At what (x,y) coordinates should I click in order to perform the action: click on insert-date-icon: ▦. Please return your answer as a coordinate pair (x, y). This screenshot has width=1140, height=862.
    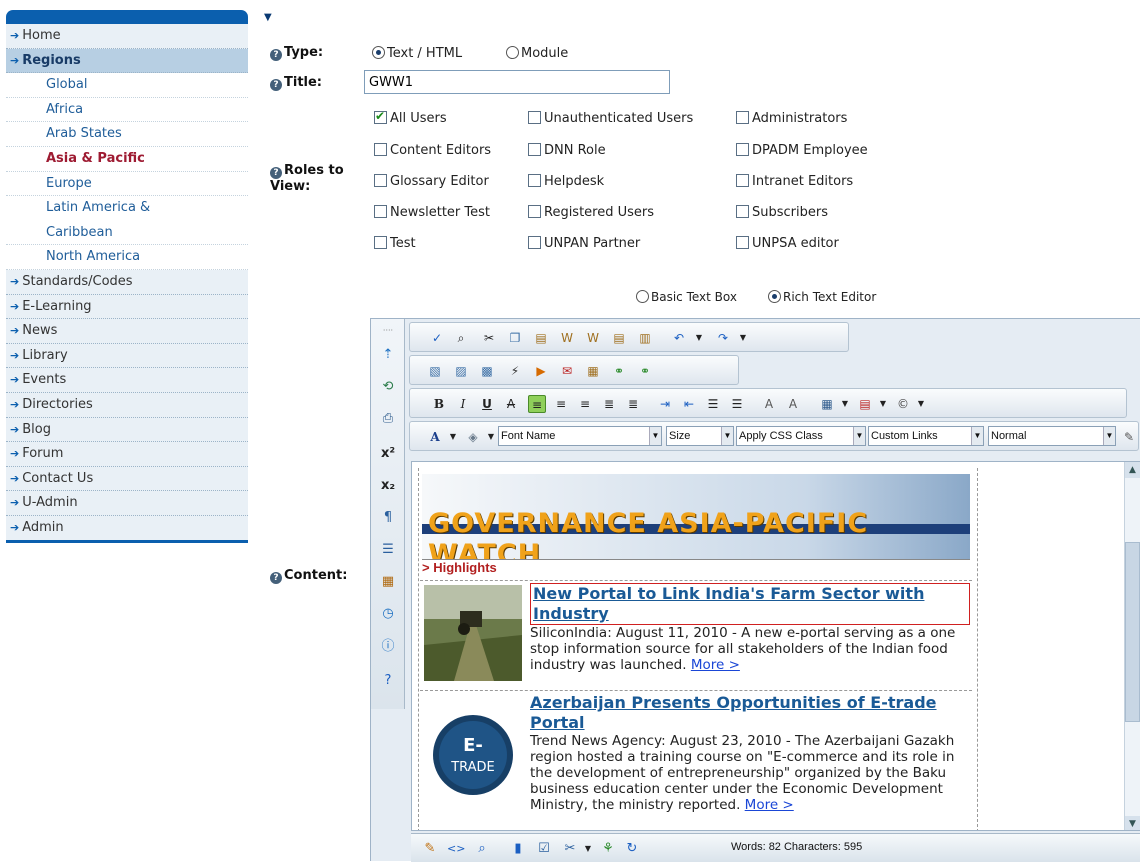
    Looking at the image, I should click on (388, 582).